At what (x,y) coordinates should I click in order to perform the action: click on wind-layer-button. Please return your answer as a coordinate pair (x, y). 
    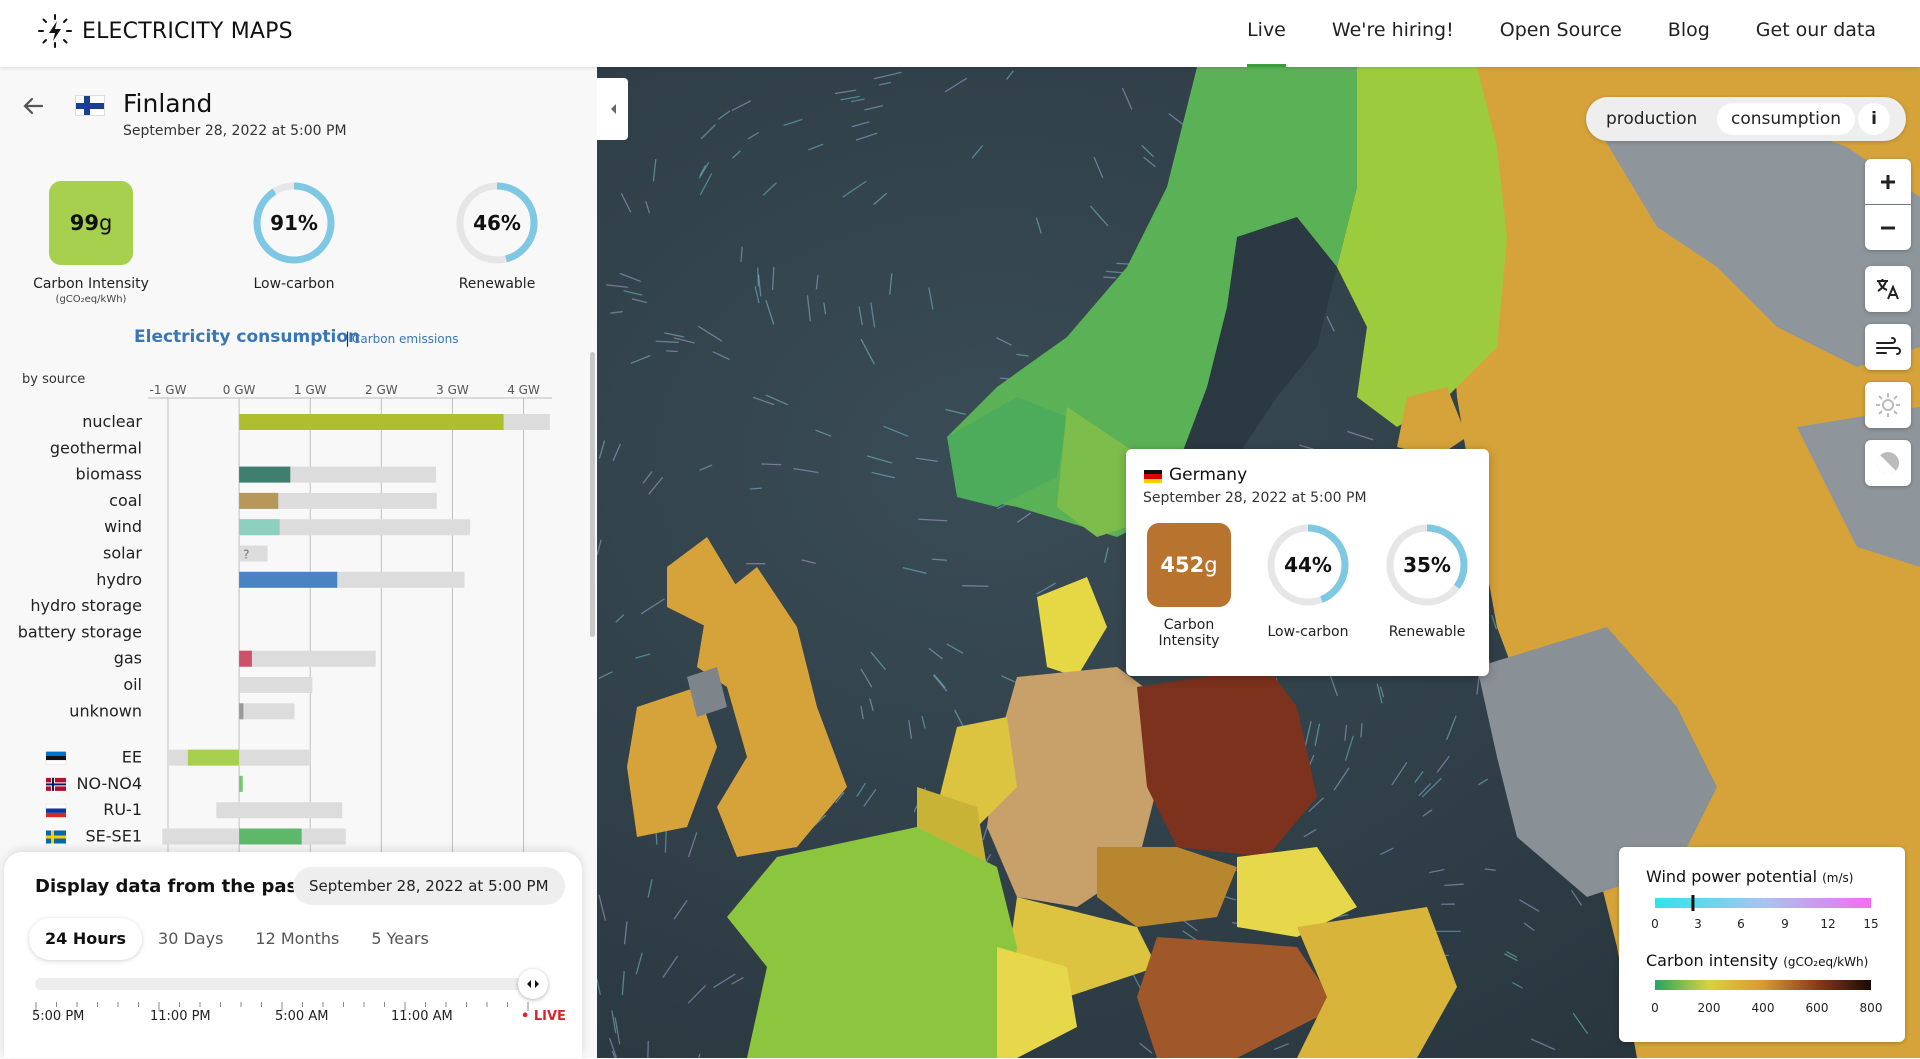
    Looking at the image, I should click on (1888, 347).